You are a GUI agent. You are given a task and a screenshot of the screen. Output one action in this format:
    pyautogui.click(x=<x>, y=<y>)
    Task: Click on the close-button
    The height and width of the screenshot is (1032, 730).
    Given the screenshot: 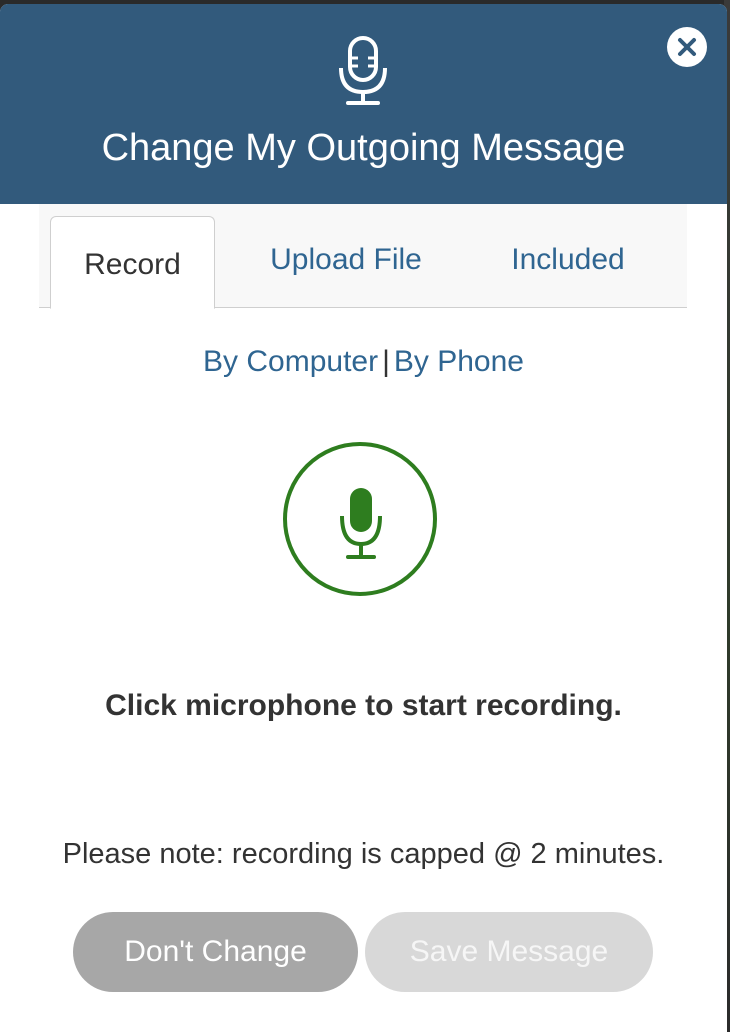 What is the action you would take?
    pyautogui.click(x=687, y=47)
    